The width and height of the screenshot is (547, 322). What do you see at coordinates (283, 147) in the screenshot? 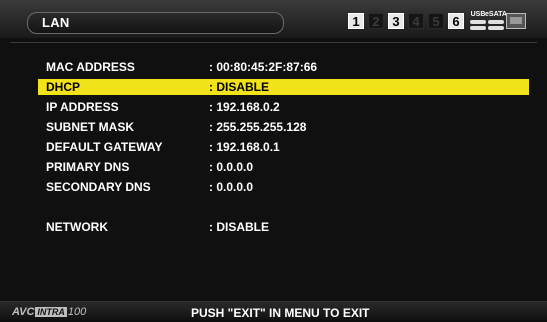
I see `setting-row-default-gateway: DEFAULT GATEWAY : 192.168.0.1` at bounding box center [283, 147].